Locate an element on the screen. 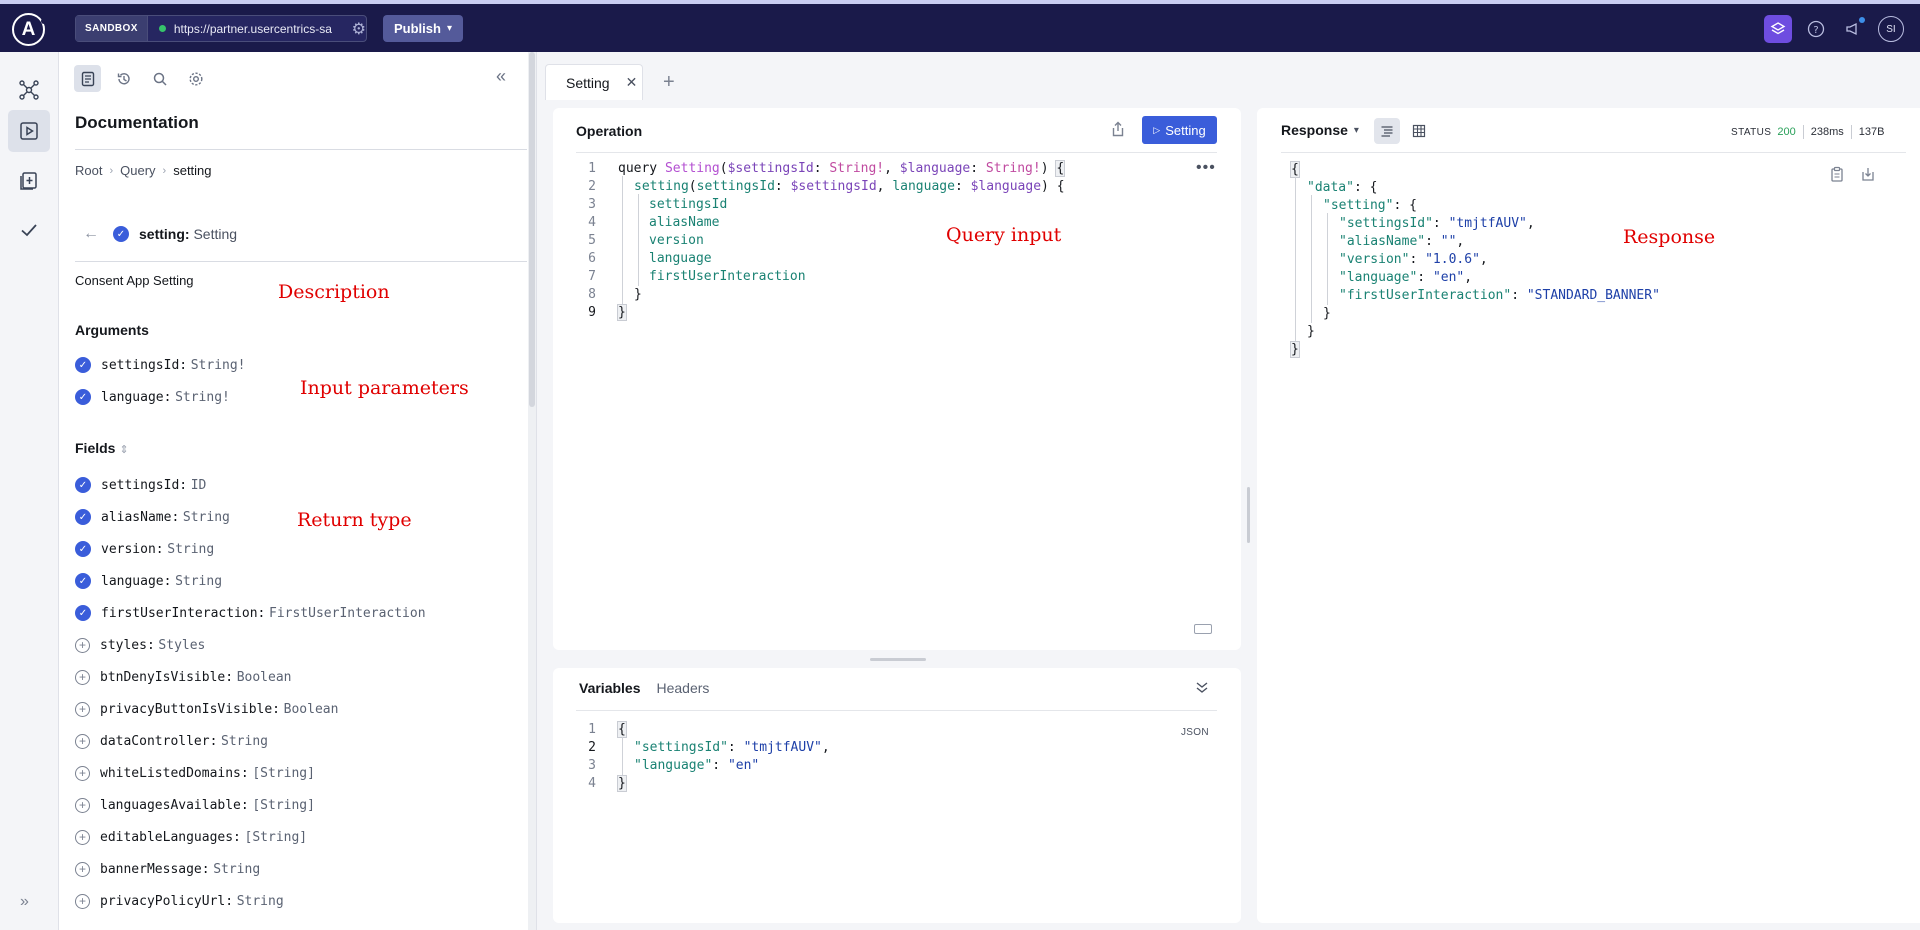 The width and height of the screenshot is (1920, 930). announcement-icon is located at coordinates (1854, 29).